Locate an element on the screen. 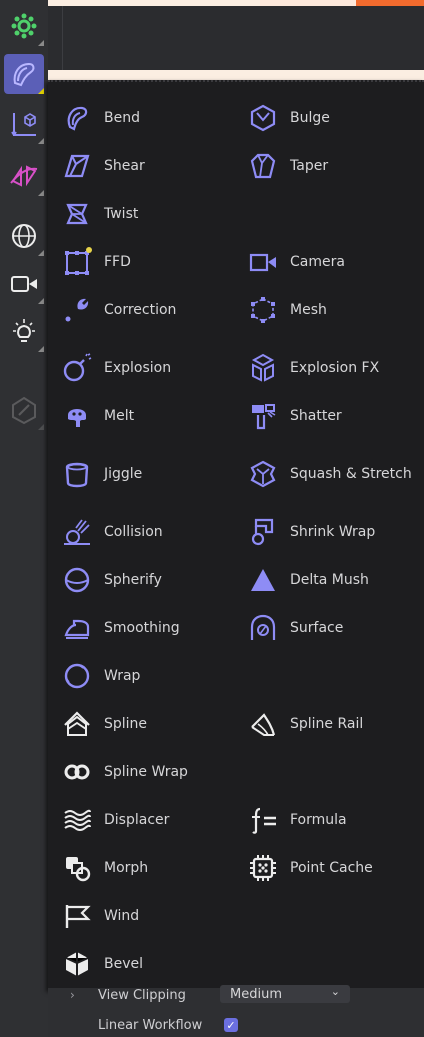 The height and width of the screenshot is (1037, 424). menu-item-formula: Formula is located at coordinates (296, 820).